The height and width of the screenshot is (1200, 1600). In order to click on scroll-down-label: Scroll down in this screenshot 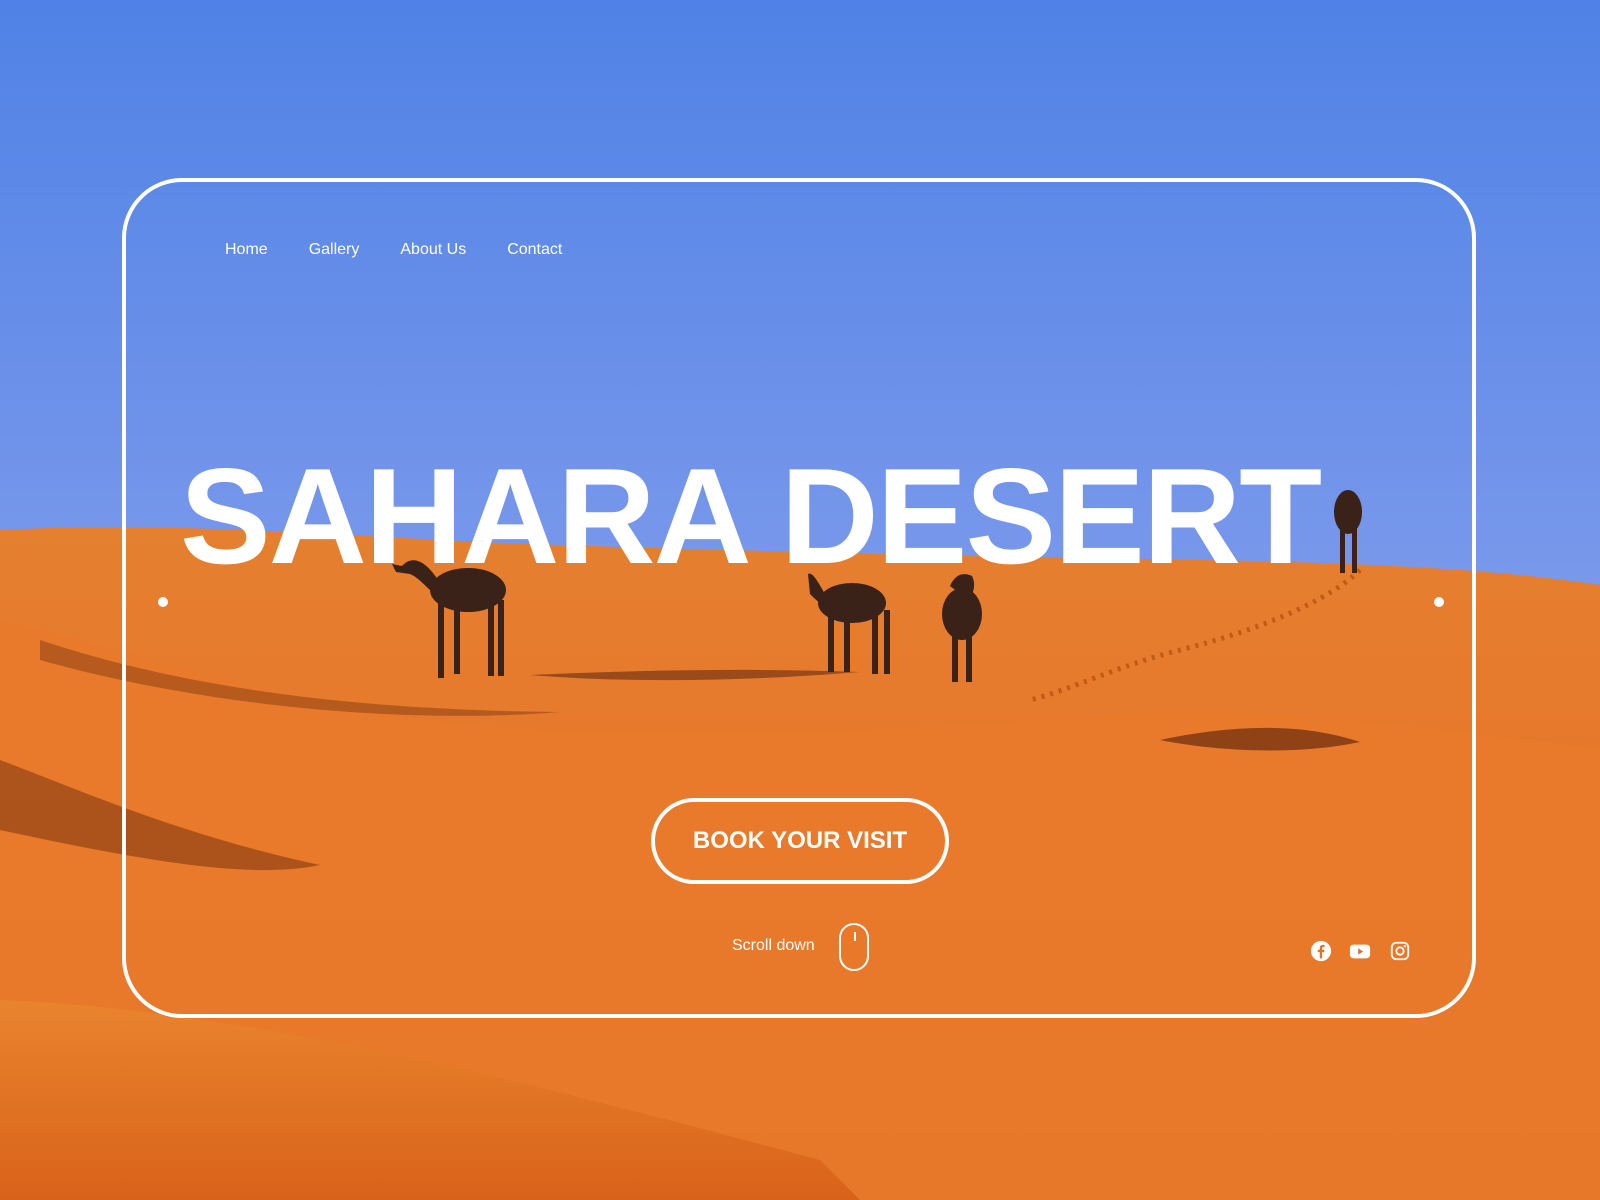, I will do `click(773, 945)`.